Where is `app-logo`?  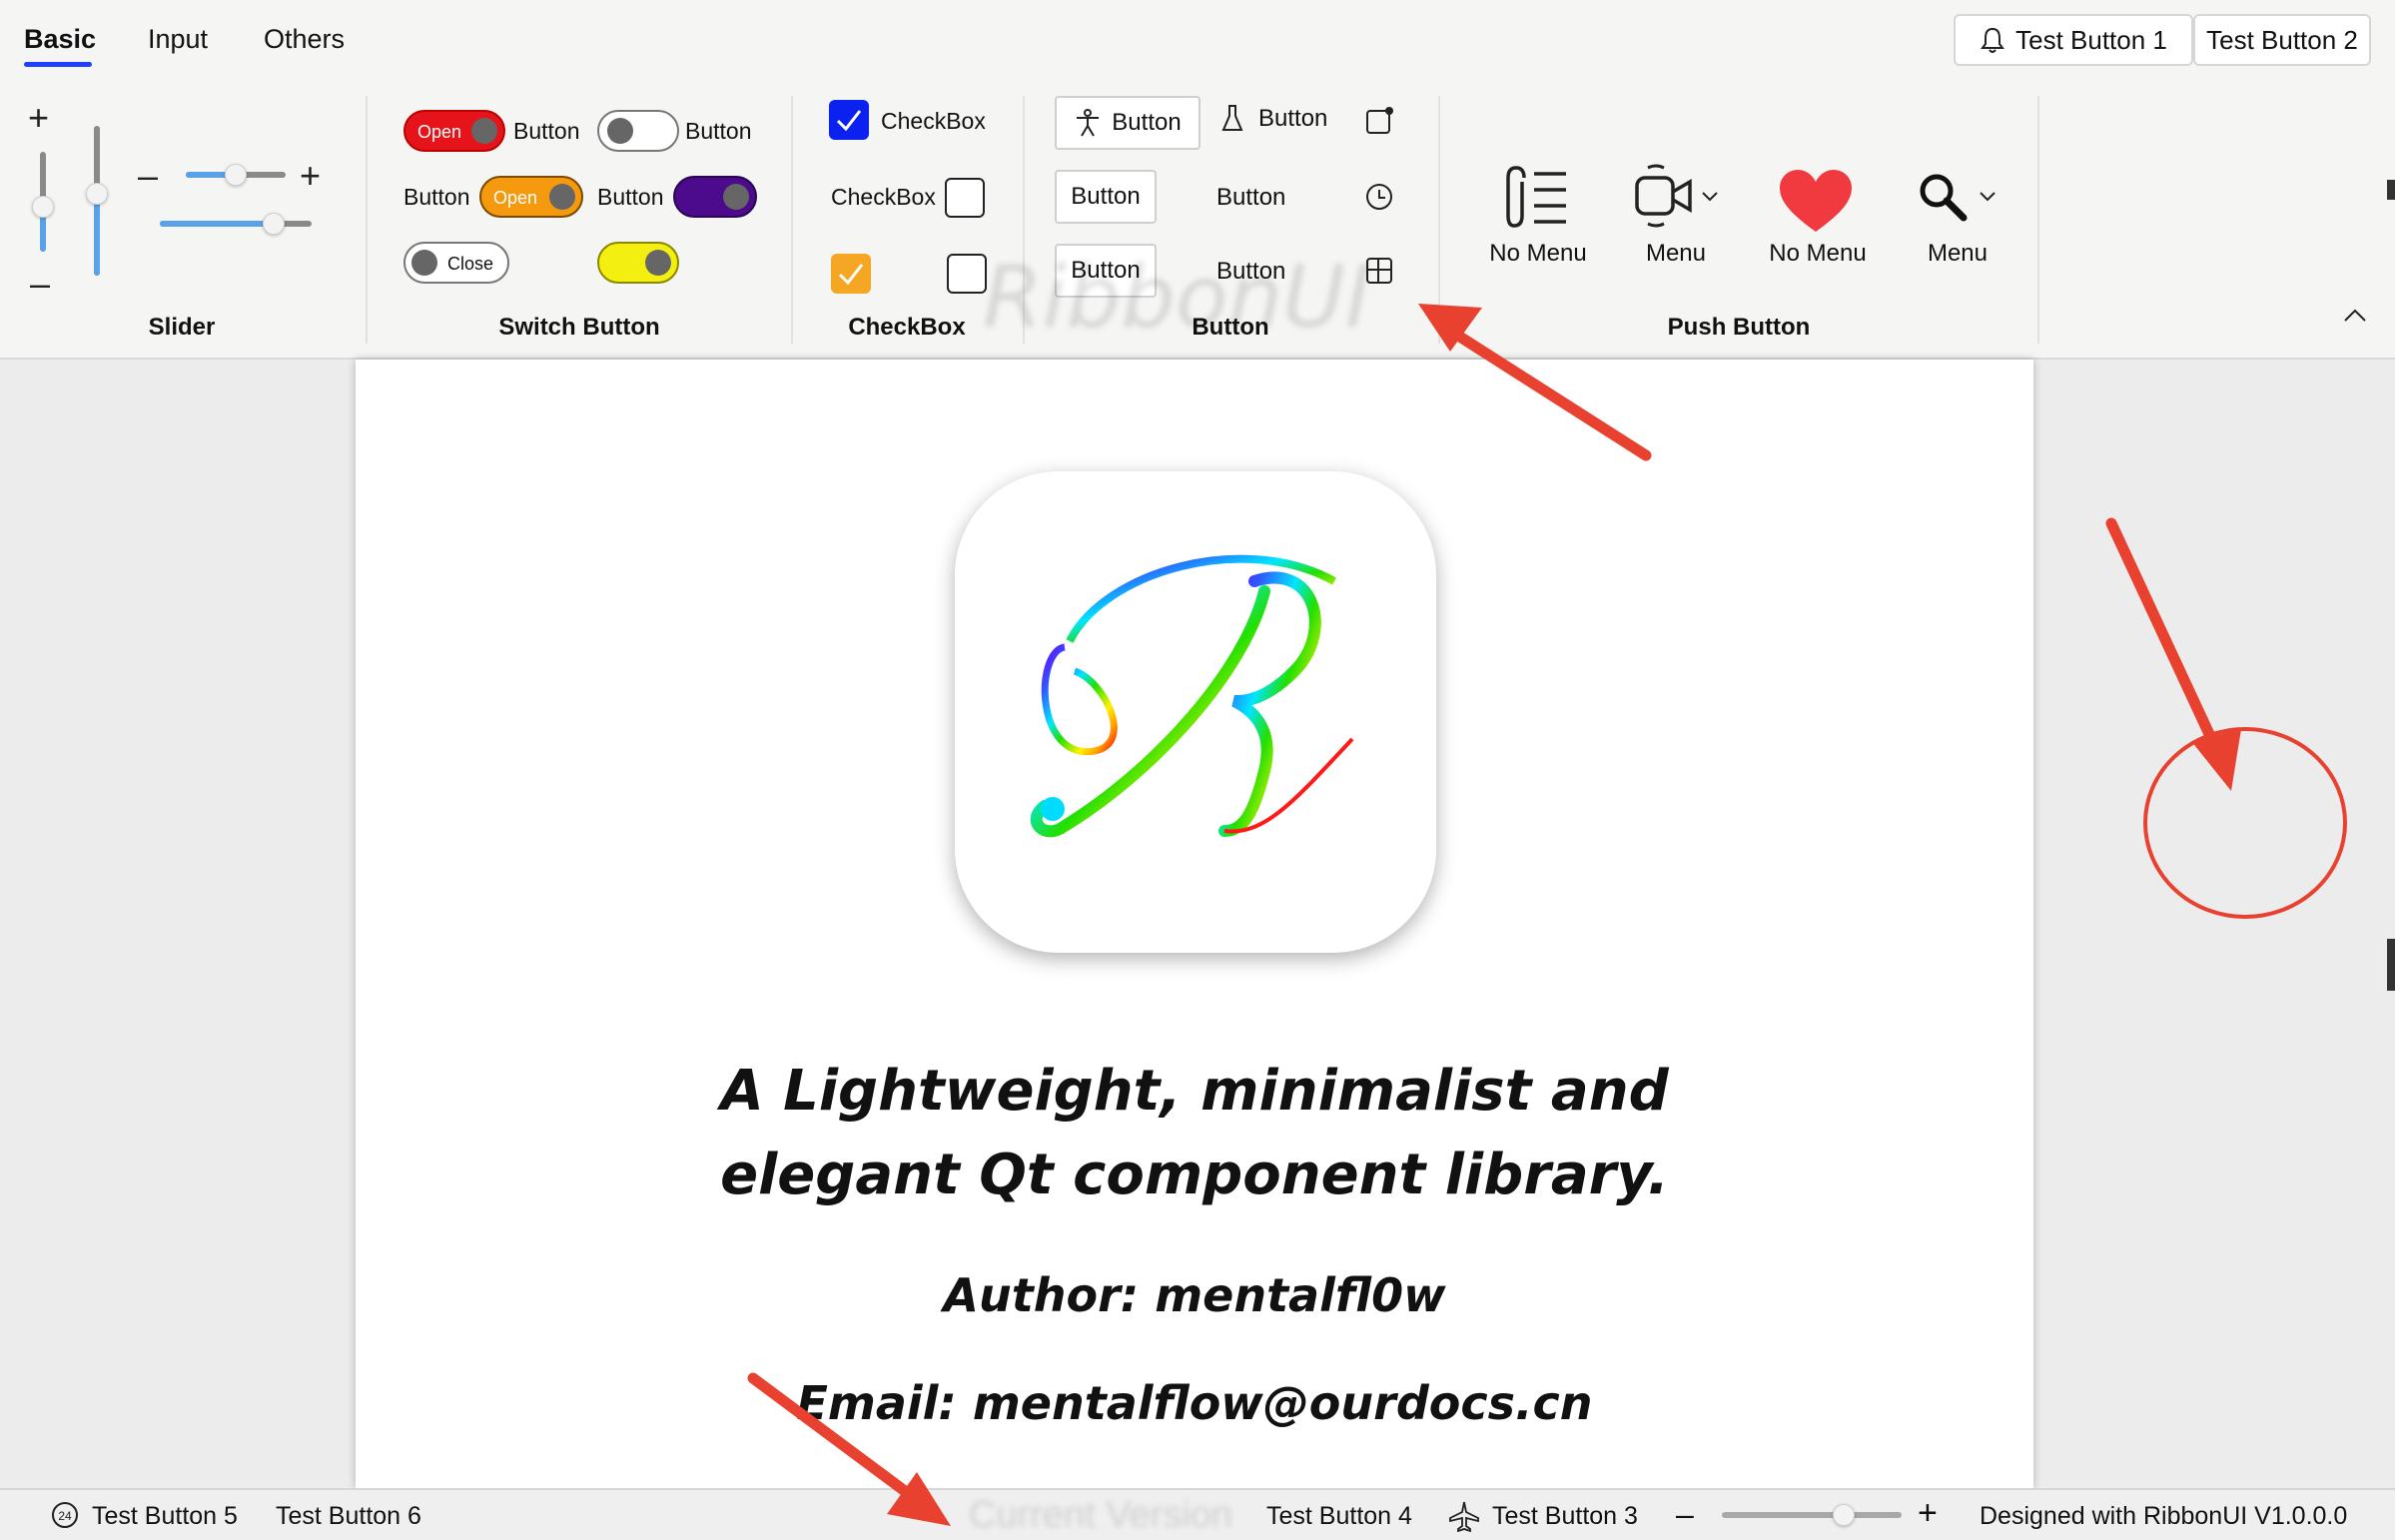 app-logo is located at coordinates (1195, 712).